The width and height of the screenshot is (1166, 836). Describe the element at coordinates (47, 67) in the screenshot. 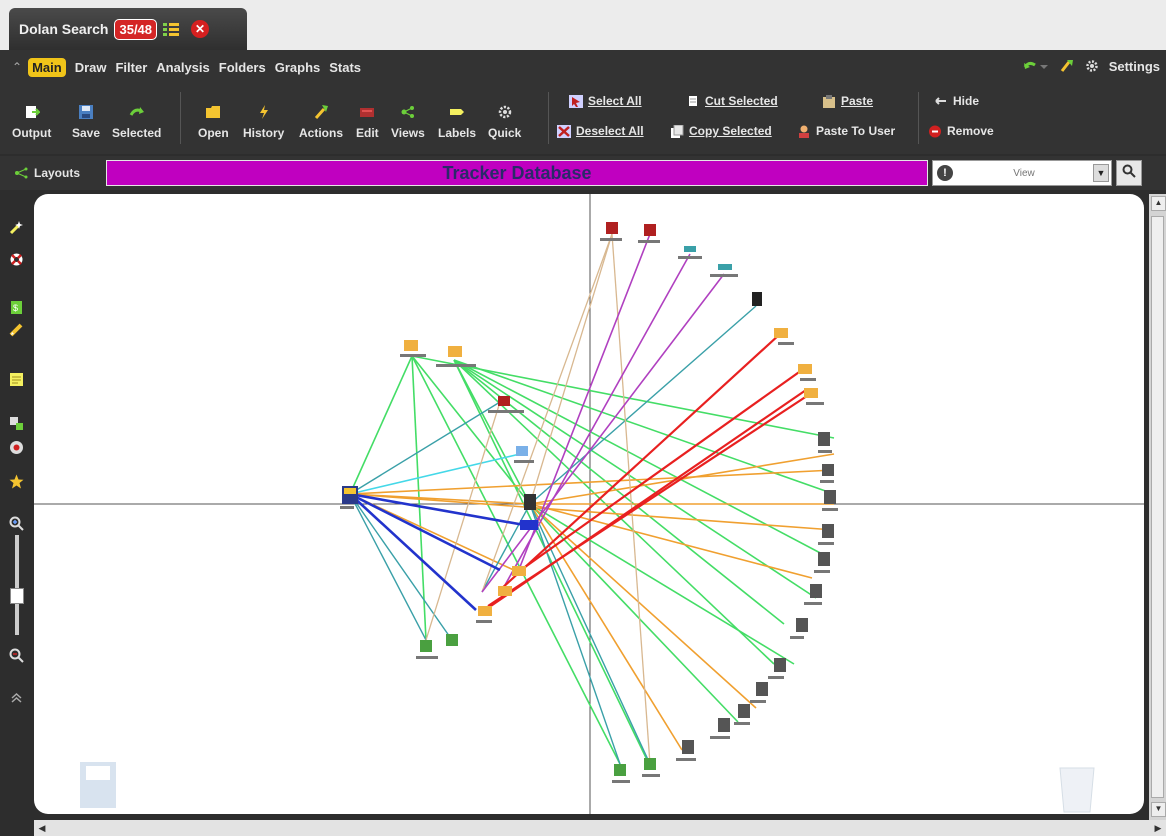

I see `menu-main: Main` at that location.